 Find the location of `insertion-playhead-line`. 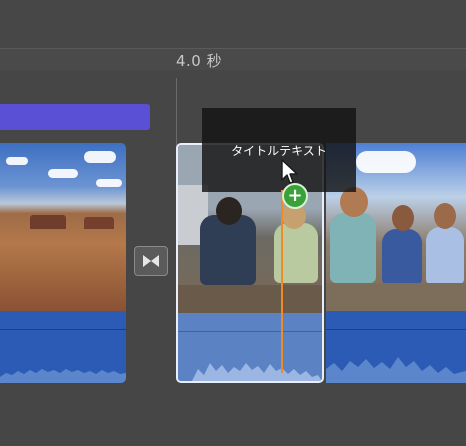

insertion-playhead-line is located at coordinates (282, 281).